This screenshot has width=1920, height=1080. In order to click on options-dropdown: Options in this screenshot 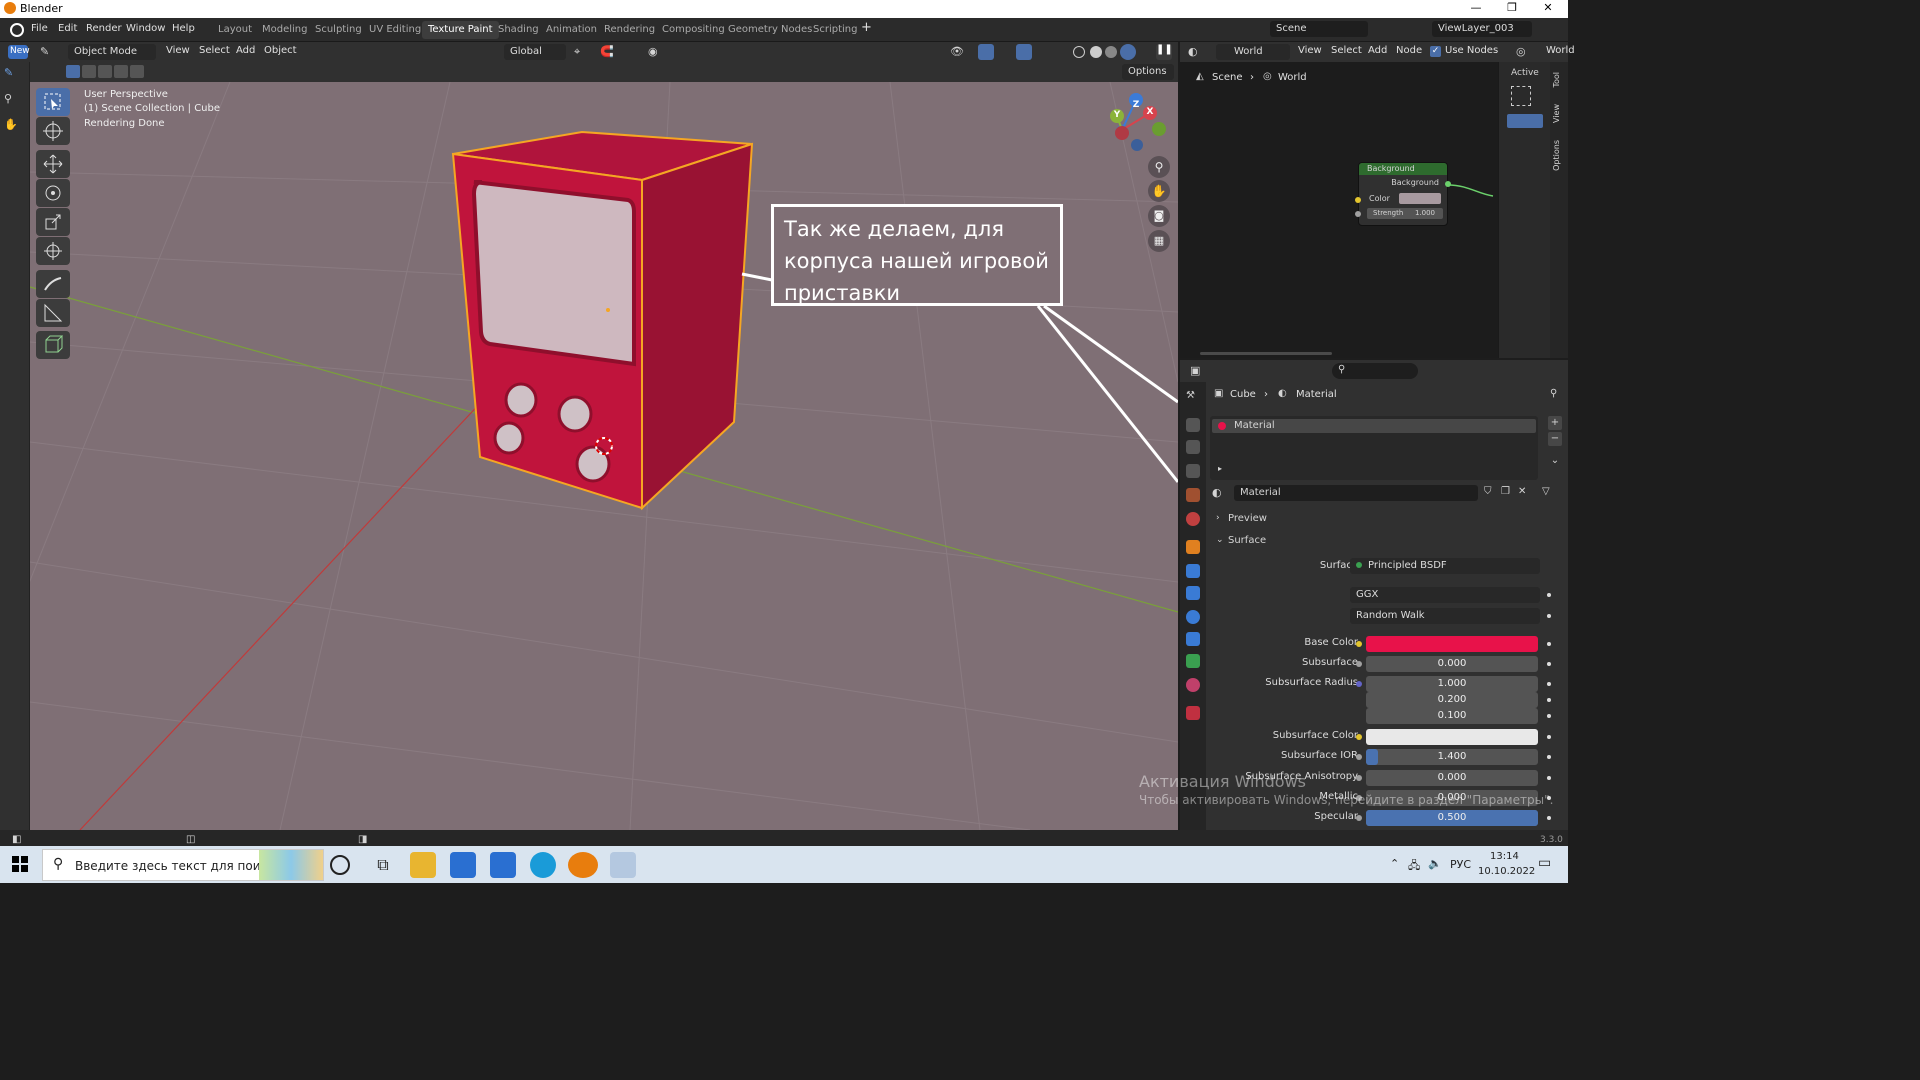, I will do `click(1148, 72)`.